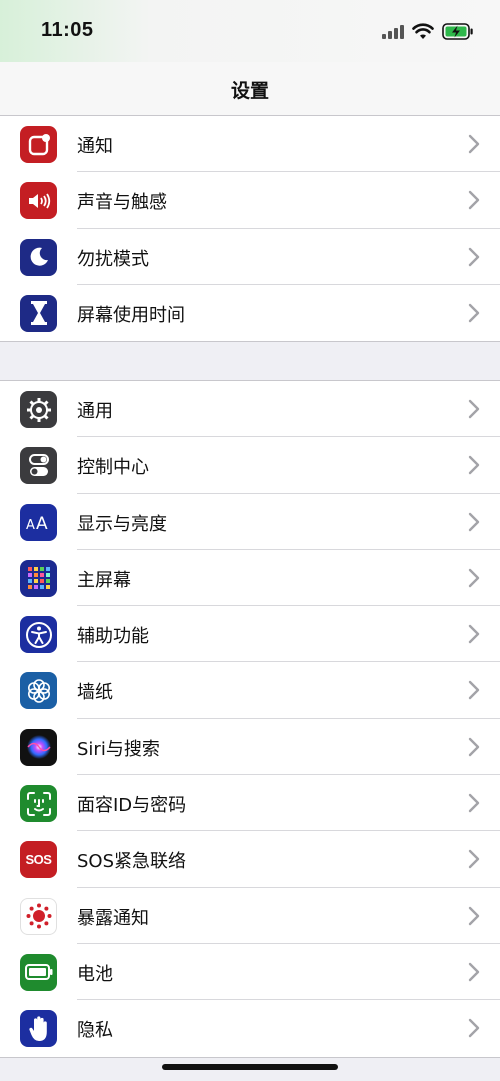 The height and width of the screenshot is (1081, 500). I want to click on exposure-icon, so click(38, 916).